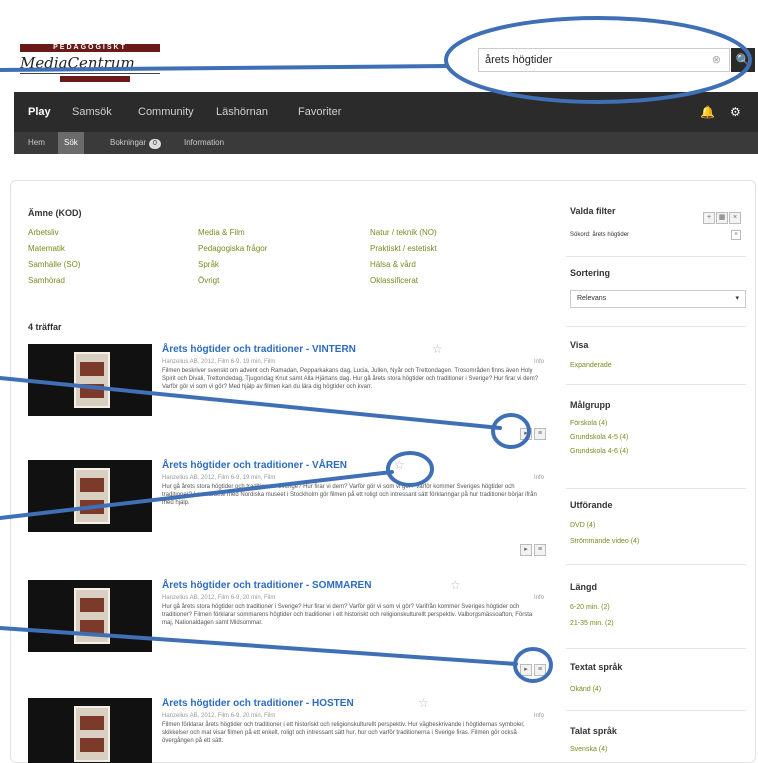 This screenshot has height=763, width=758. I want to click on spoken-option: Svenska (4), so click(588, 749).